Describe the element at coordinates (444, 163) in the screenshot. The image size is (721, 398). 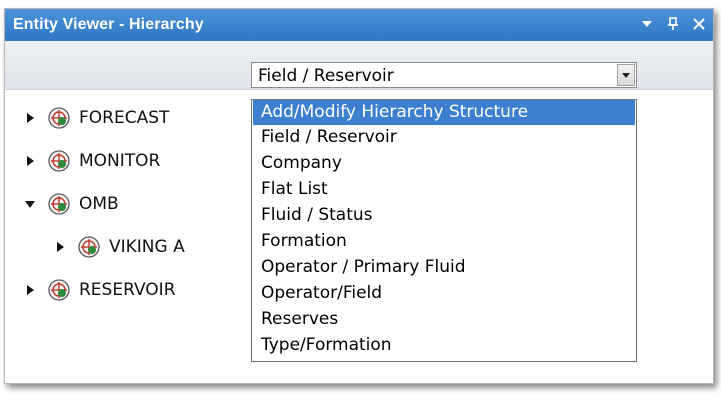
I see `dropdown-option: Company` at that location.